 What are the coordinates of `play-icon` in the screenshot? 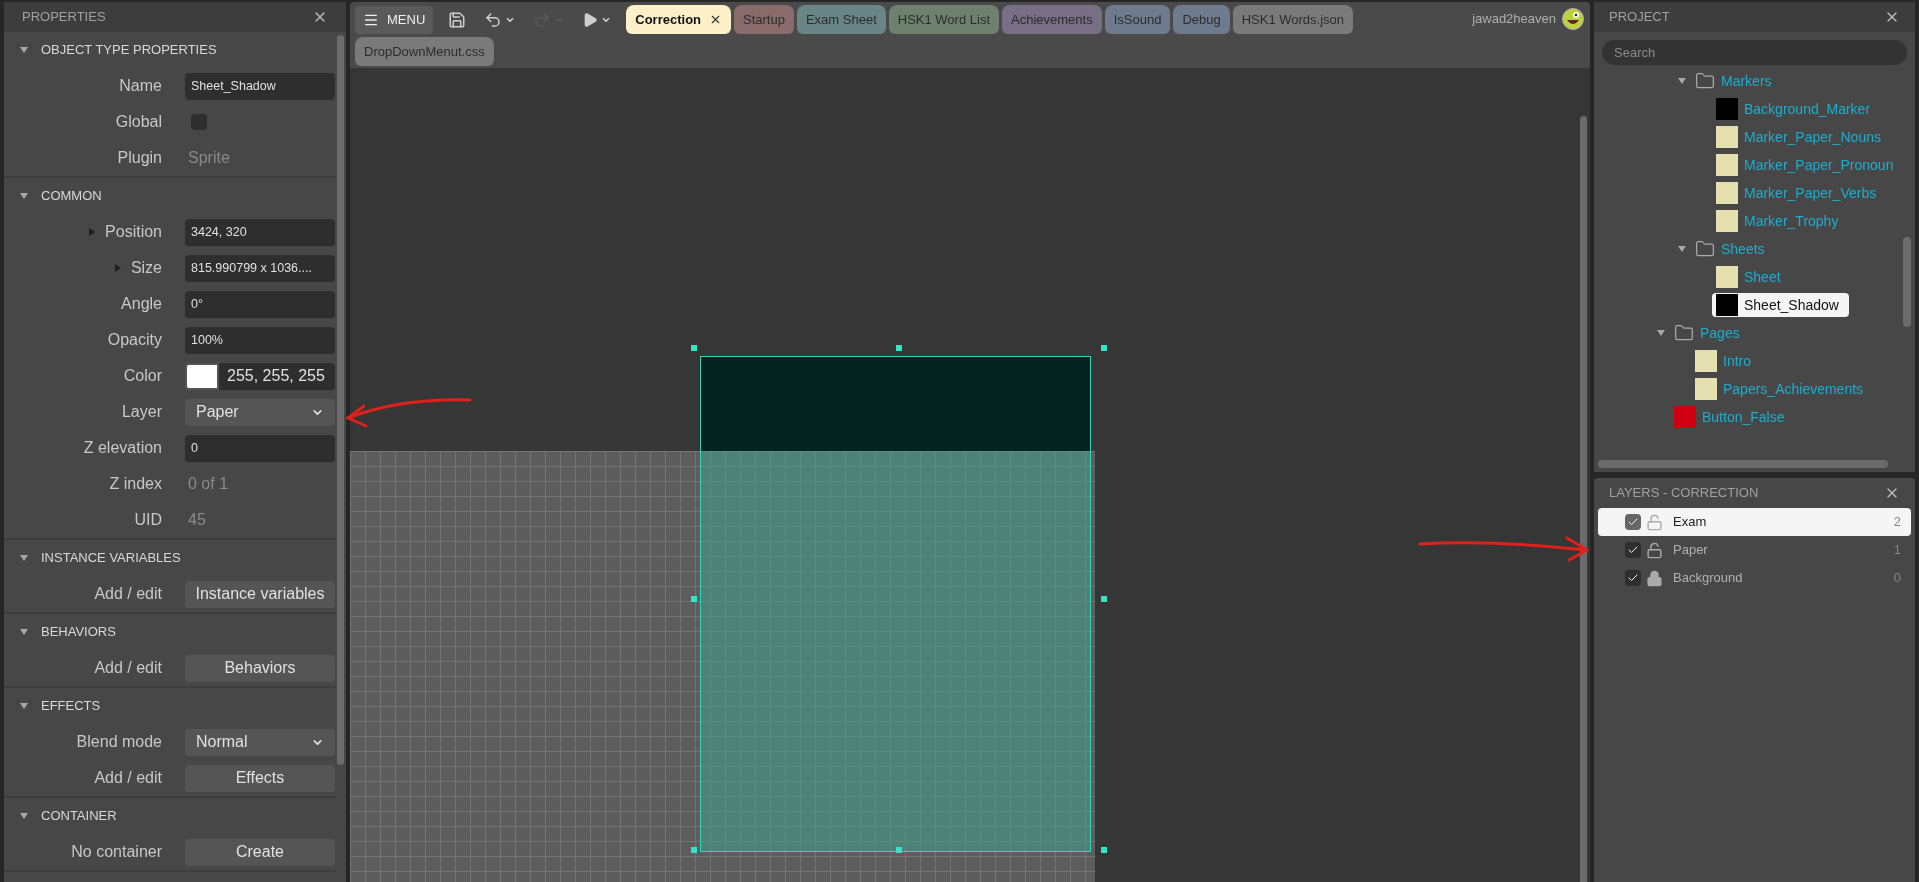 It's located at (590, 19).